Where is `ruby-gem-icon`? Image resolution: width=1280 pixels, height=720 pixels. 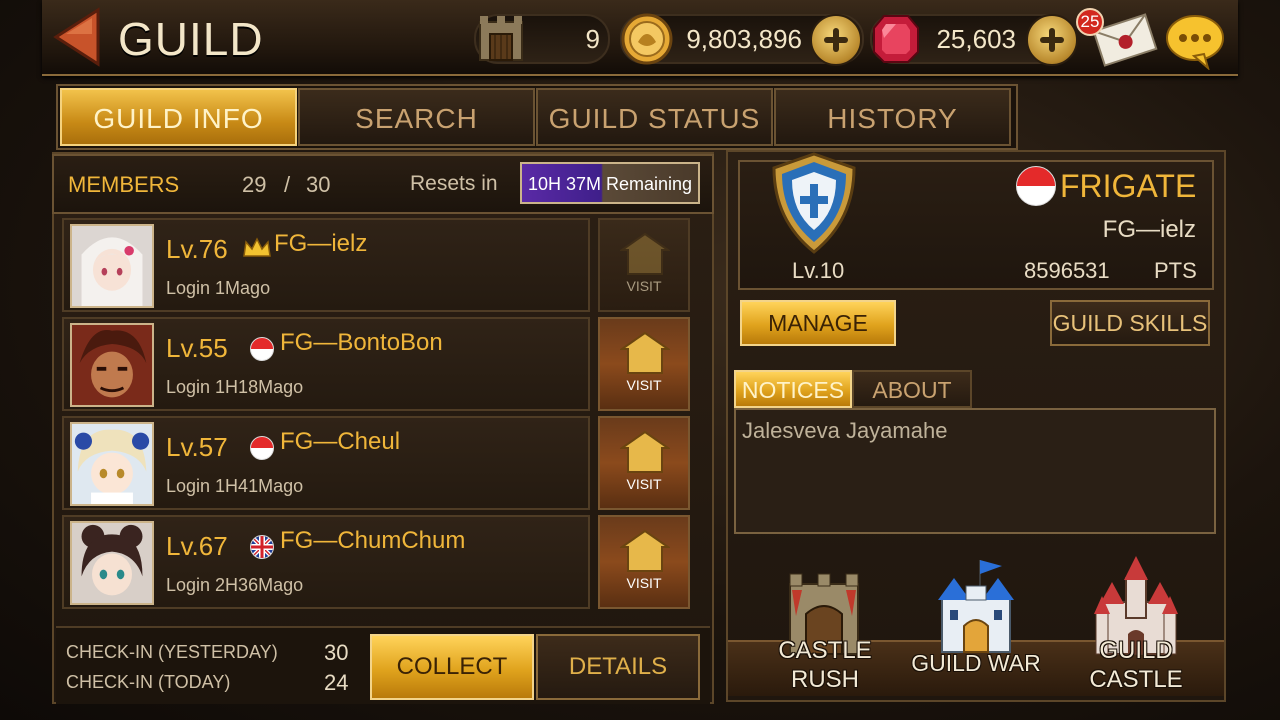
ruby-gem-icon is located at coordinates (896, 39).